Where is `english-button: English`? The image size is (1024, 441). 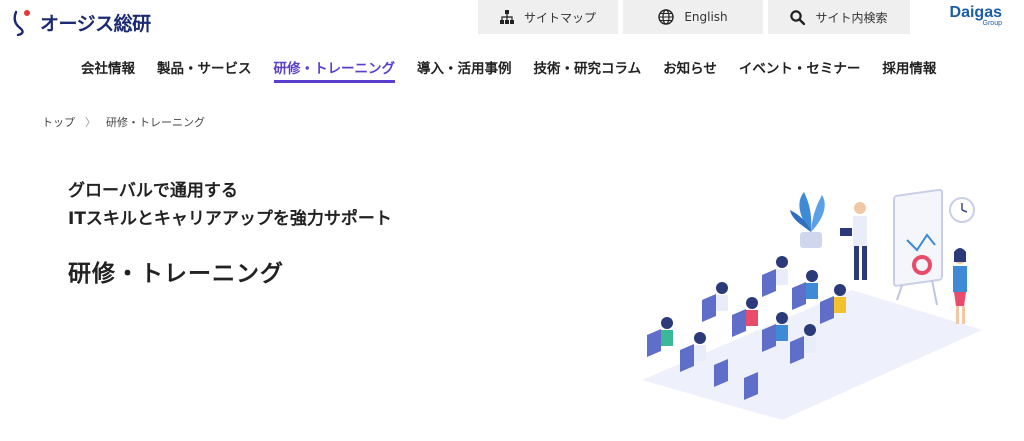
english-button: English is located at coordinates (693, 17).